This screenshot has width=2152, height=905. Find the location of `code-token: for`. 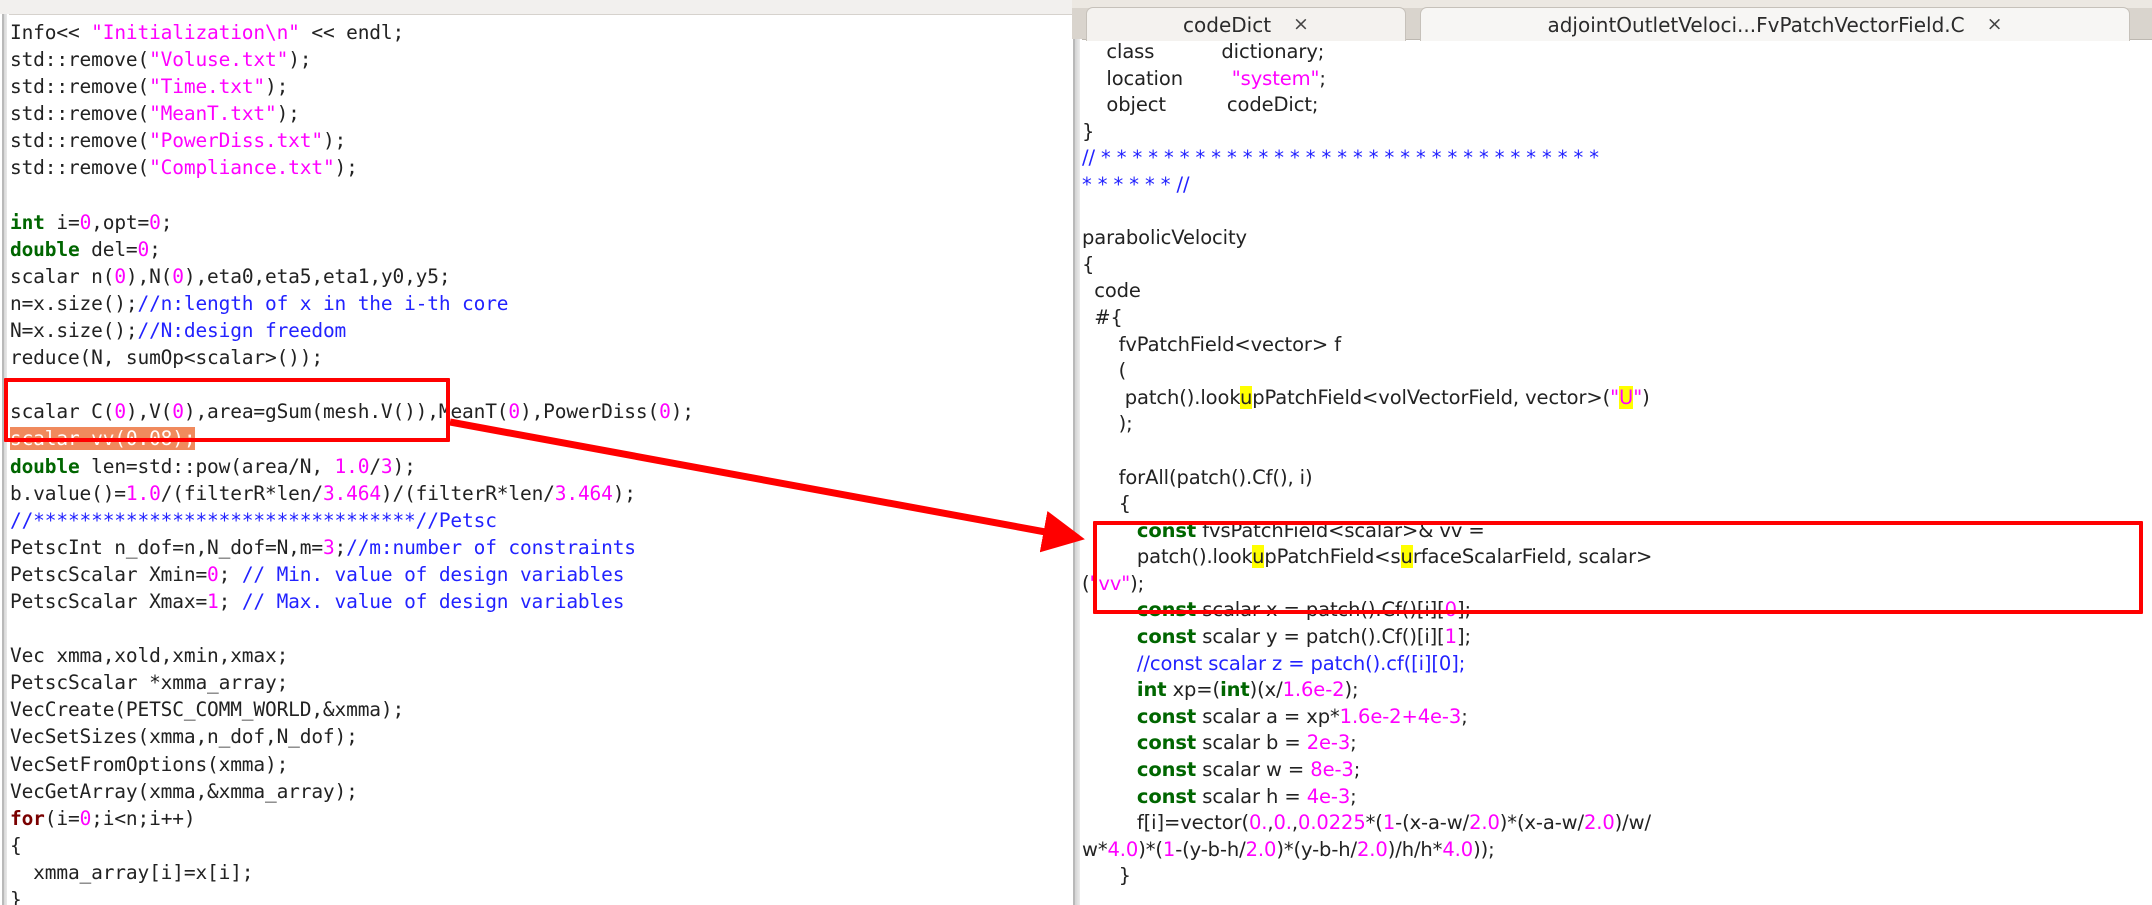

code-token: for is located at coordinates (27, 818).